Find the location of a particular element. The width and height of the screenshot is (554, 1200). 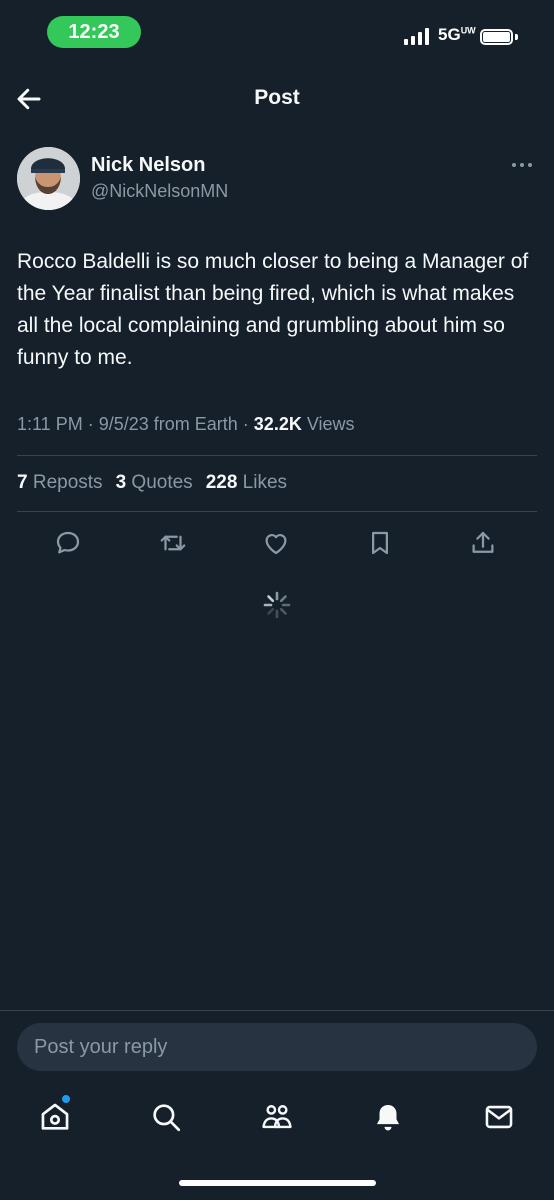

network-label: 5G is located at coordinates (449, 34).